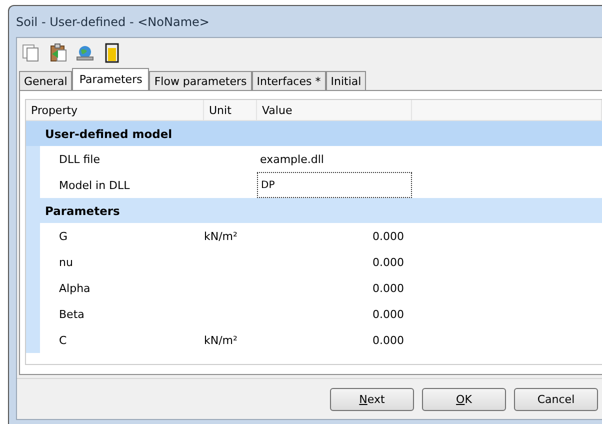 Image resolution: width=602 pixels, height=424 pixels. What do you see at coordinates (58, 53) in the screenshot?
I see `paste-icon` at bounding box center [58, 53].